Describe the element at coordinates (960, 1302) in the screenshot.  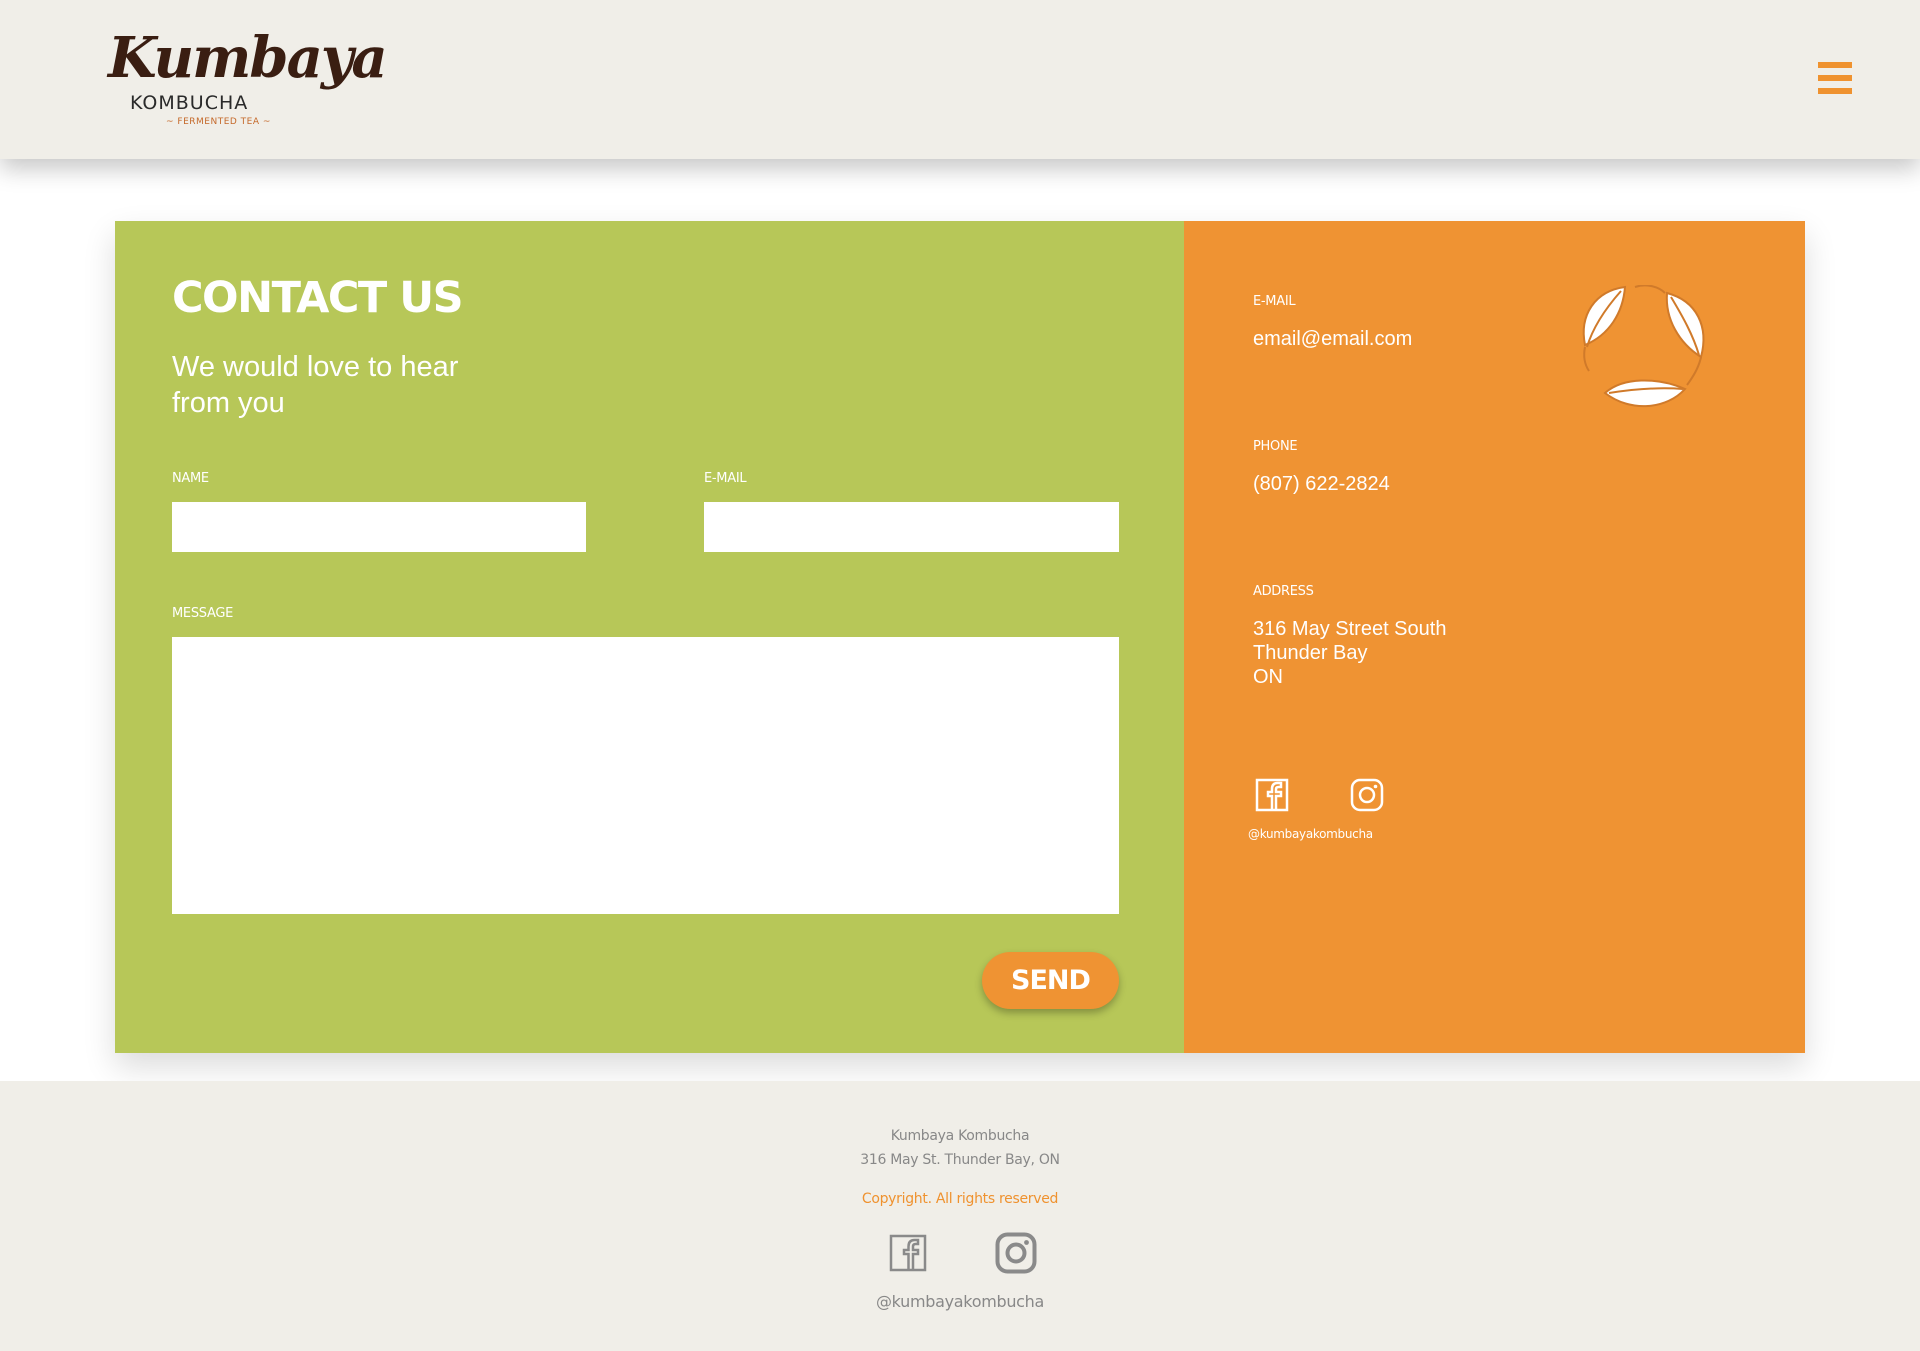
I see `footer-social-handle: @kumbayakombucha` at that location.